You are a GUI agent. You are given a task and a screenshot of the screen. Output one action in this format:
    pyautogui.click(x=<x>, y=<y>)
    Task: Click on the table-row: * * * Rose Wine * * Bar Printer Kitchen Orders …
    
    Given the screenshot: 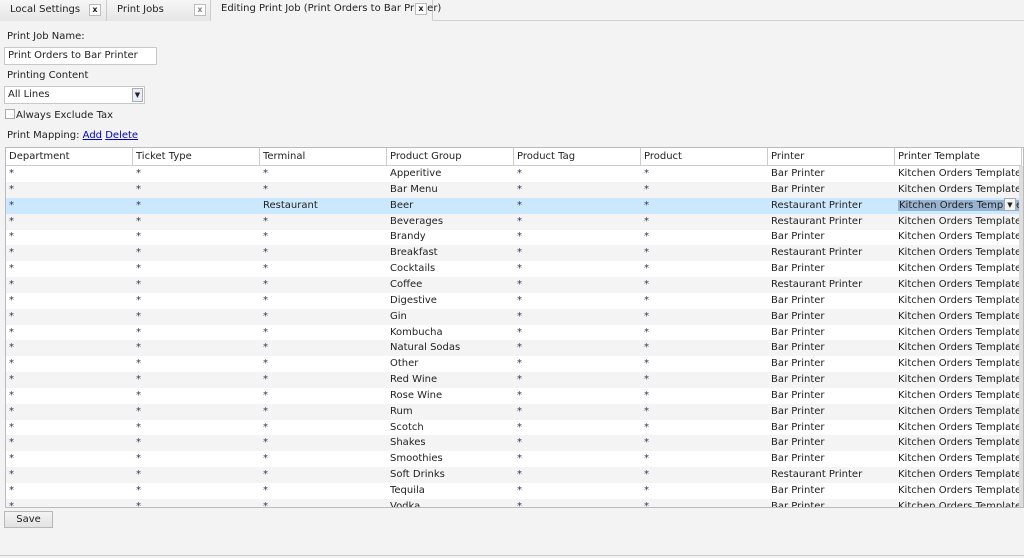 What is the action you would take?
    pyautogui.click(x=513, y=396)
    